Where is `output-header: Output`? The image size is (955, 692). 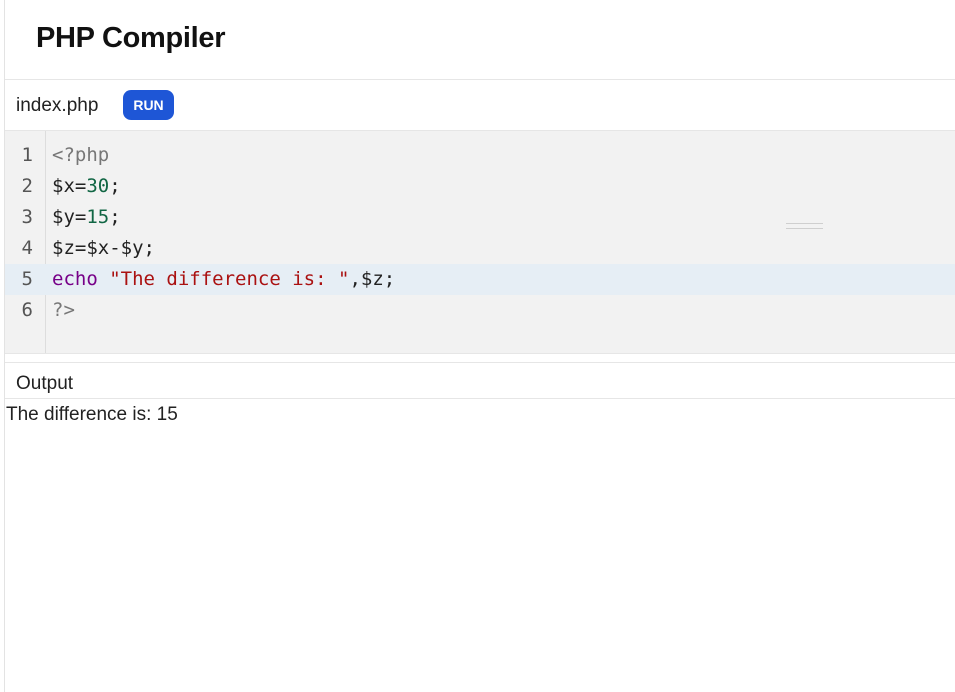
output-header: Output is located at coordinates (480, 380).